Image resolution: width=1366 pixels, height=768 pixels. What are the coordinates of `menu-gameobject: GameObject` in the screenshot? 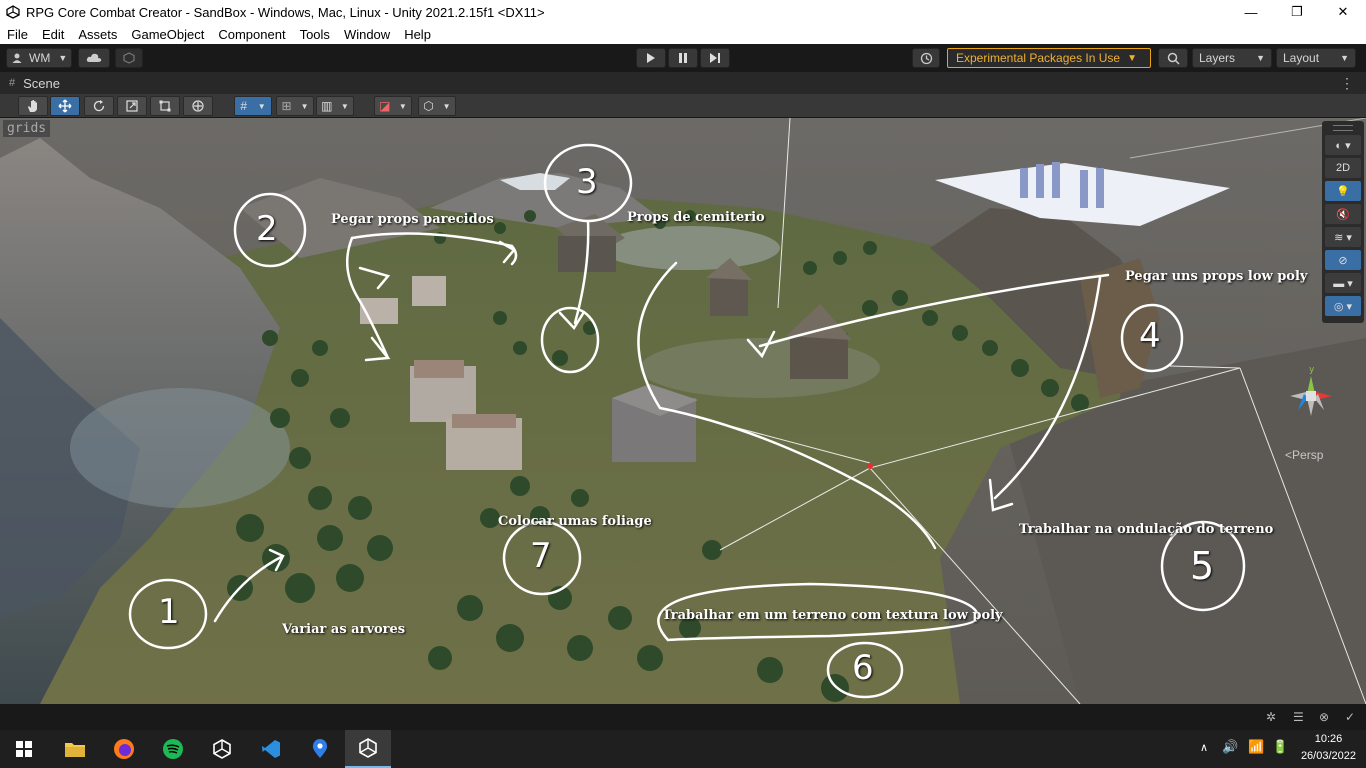 It's located at (167, 34).